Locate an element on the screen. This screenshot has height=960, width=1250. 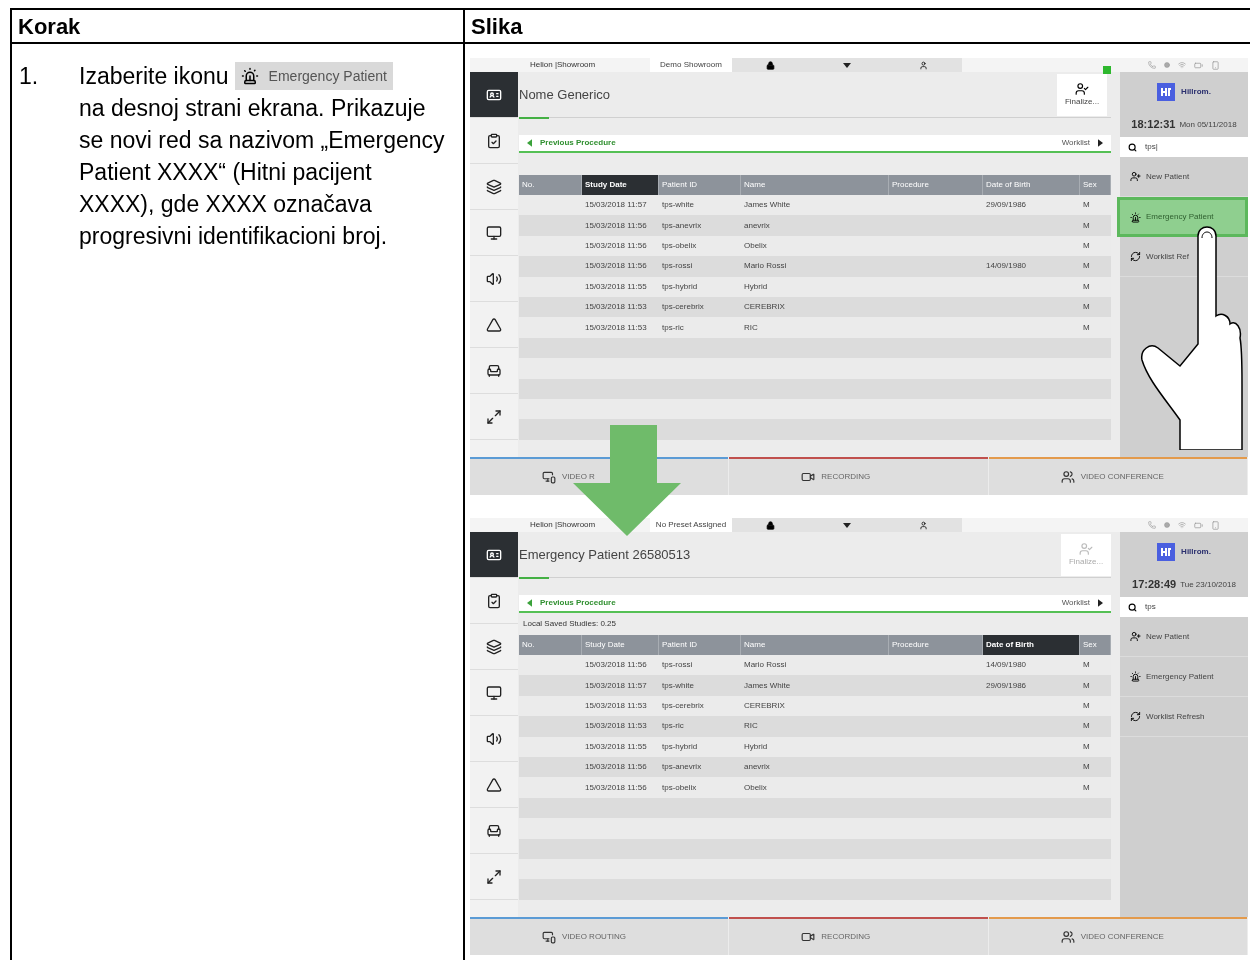
table-cell: 14/09/1980 is located at coordinates (1006, 665).